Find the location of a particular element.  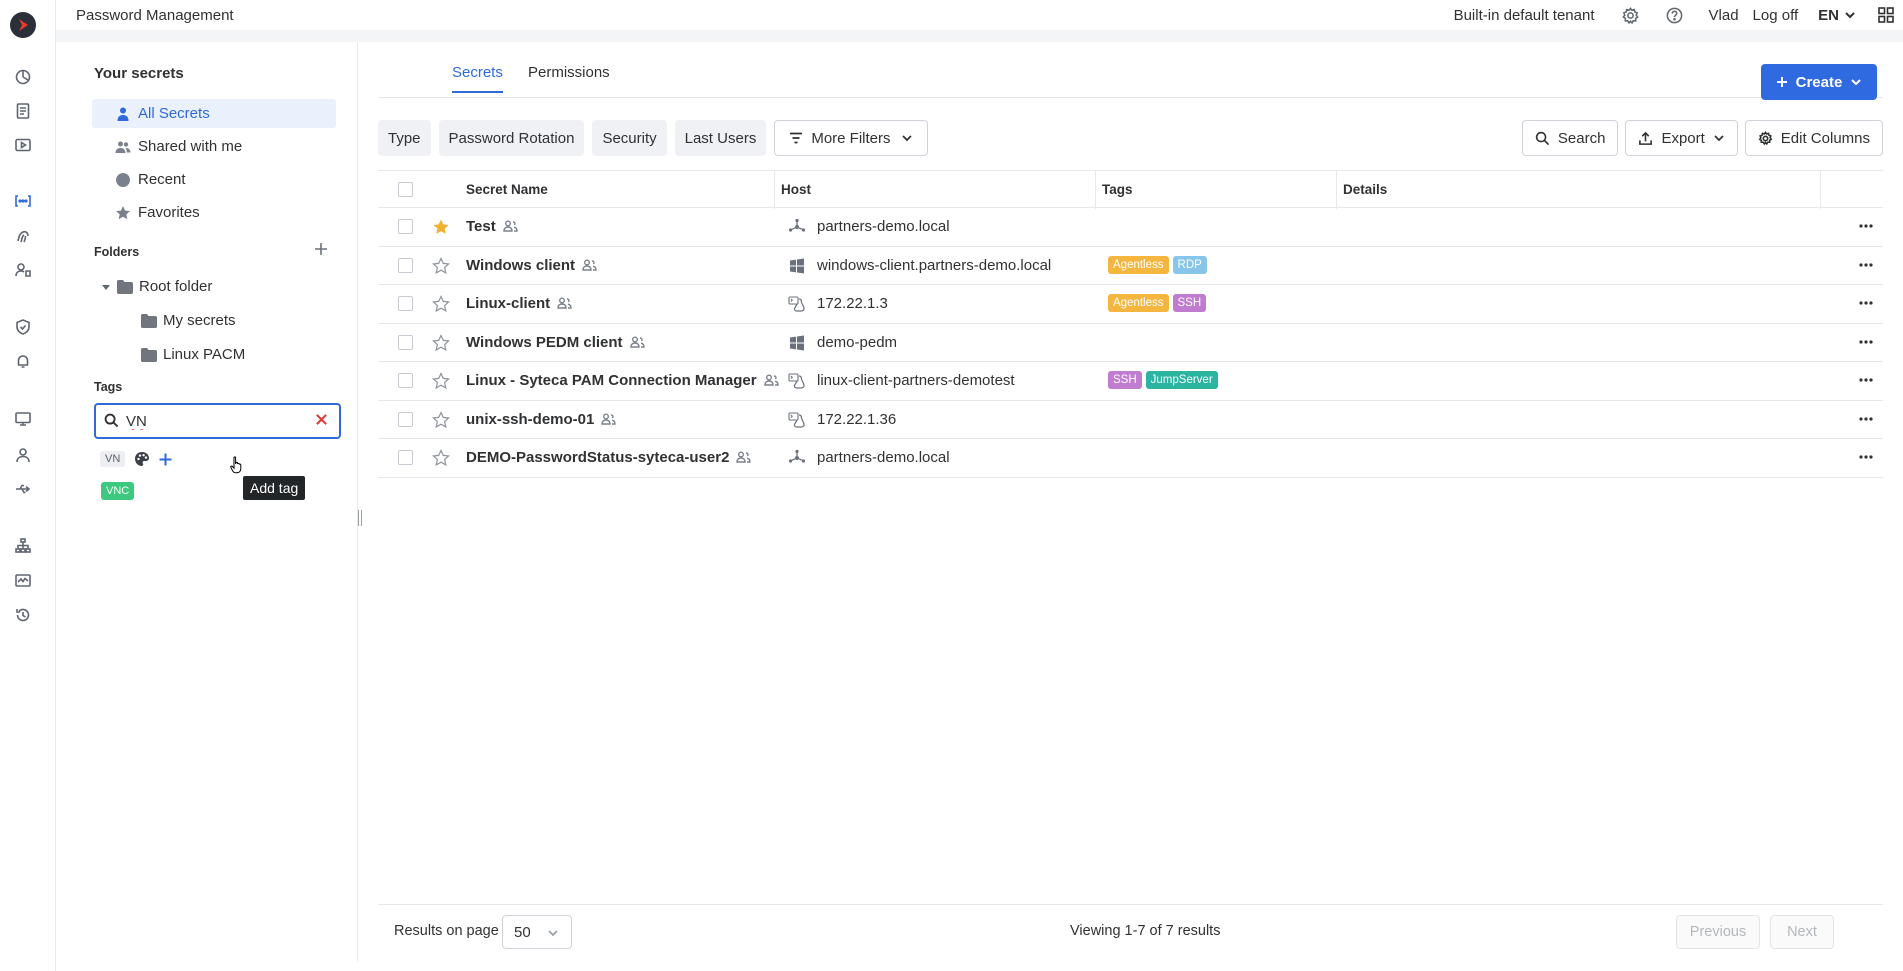

endpoints-monitor-icon is located at coordinates (23, 419).